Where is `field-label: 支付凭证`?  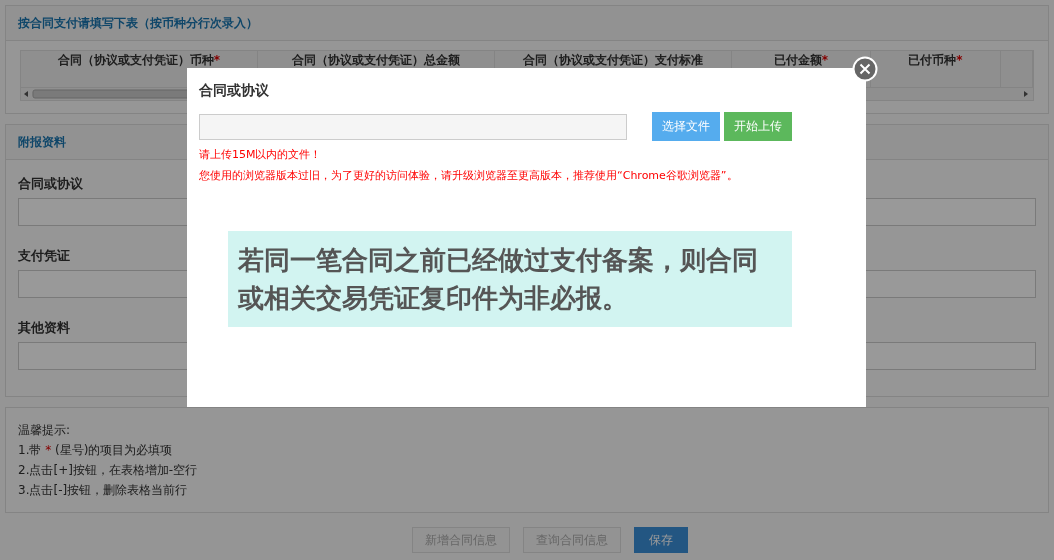 field-label: 支付凭证 is located at coordinates (44, 256).